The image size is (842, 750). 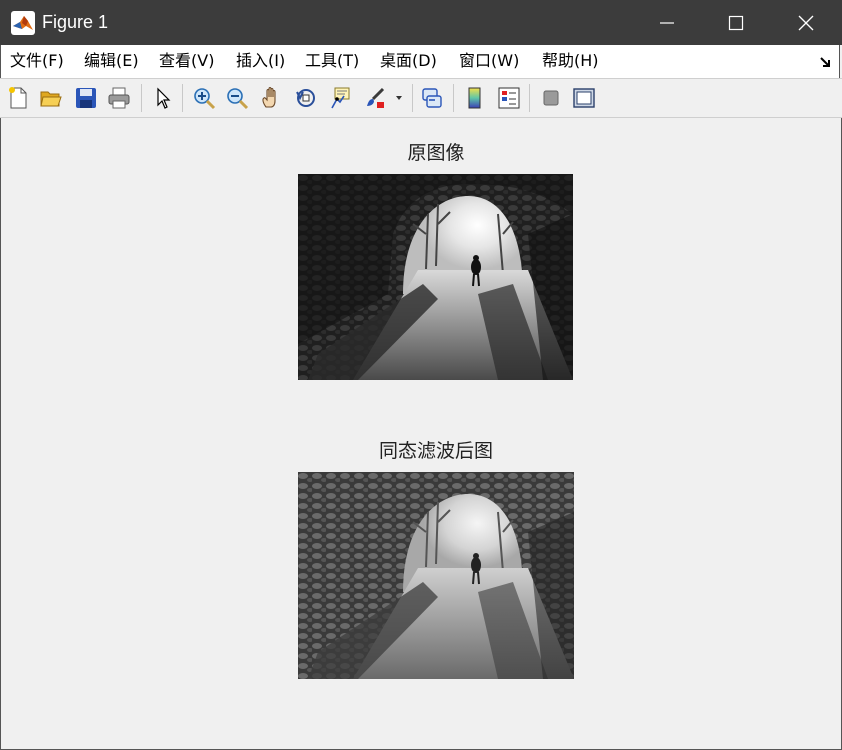 I want to click on open-file-icon, so click(x=51, y=99).